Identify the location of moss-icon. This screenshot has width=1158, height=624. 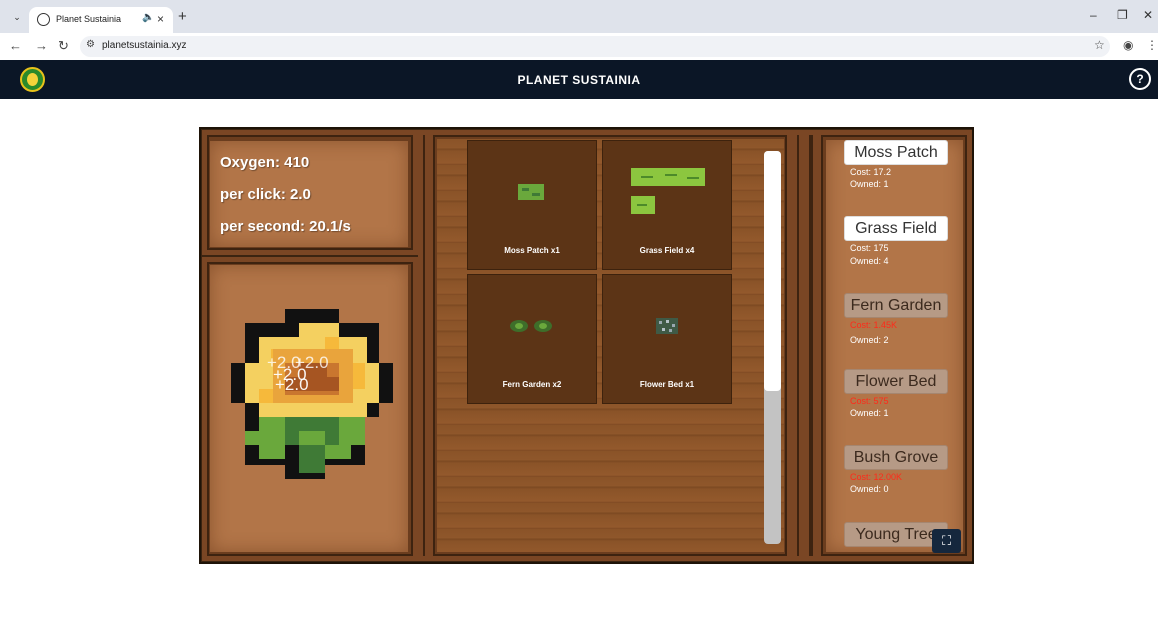
(531, 192).